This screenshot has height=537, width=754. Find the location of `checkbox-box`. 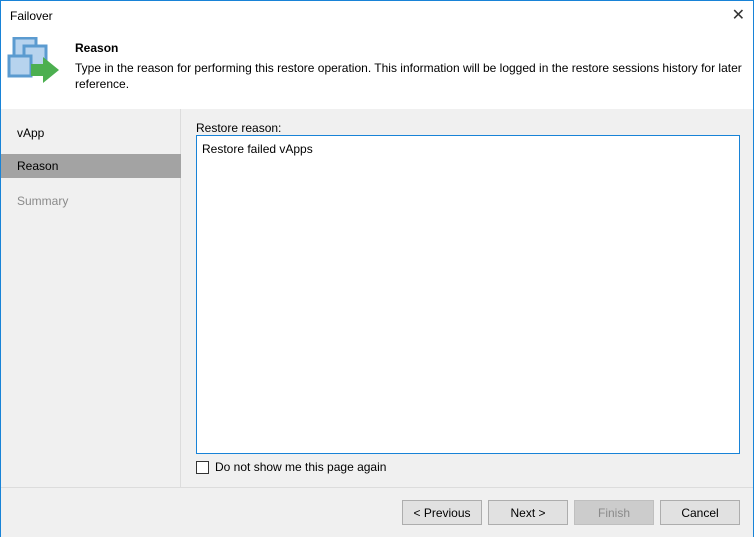

checkbox-box is located at coordinates (202, 467).